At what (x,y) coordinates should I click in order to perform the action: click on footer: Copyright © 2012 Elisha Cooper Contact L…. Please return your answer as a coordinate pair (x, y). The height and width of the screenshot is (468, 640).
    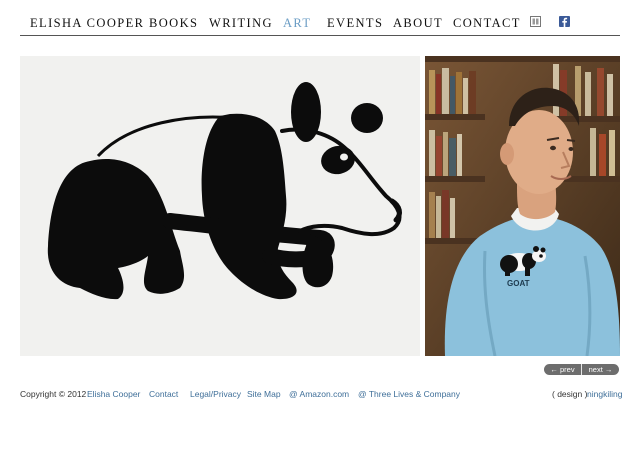
    Looking at the image, I should click on (321, 396).